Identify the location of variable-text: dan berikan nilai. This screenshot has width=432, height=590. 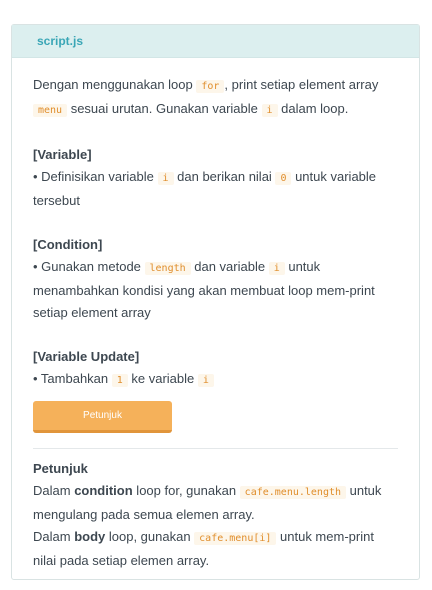
(224, 176).